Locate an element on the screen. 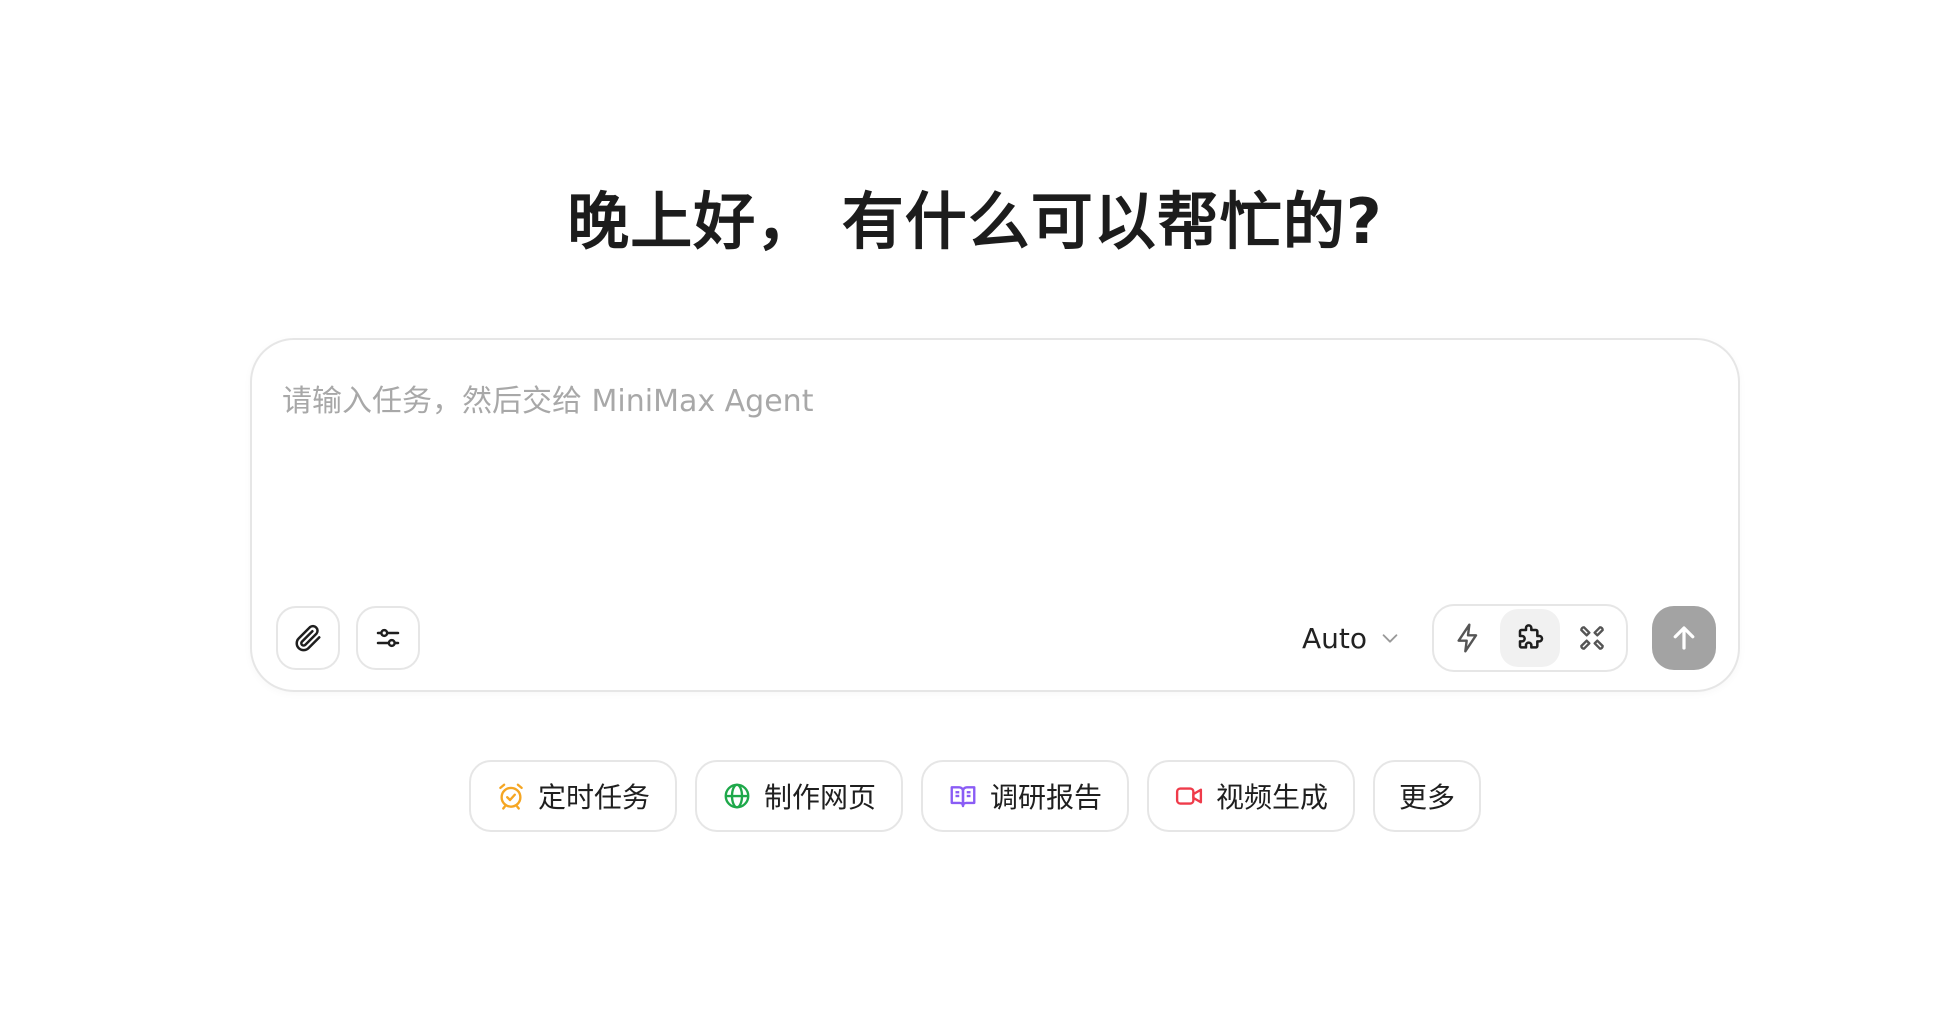 Image resolution: width=1950 pixels, height=1010 pixels. mode-button-cross is located at coordinates (1592, 638).